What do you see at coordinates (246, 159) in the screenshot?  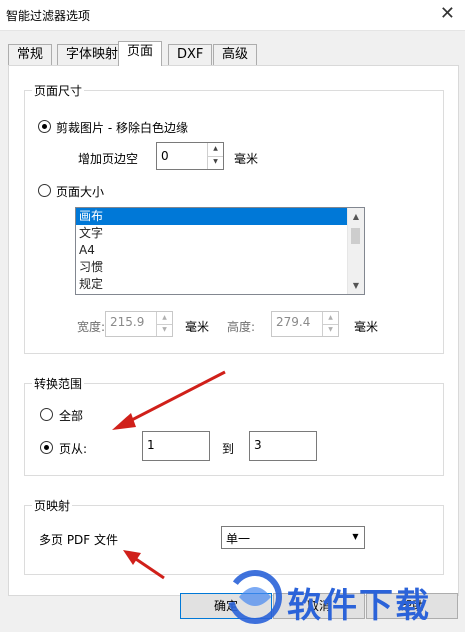 I see `margin-unit: 毫米` at bounding box center [246, 159].